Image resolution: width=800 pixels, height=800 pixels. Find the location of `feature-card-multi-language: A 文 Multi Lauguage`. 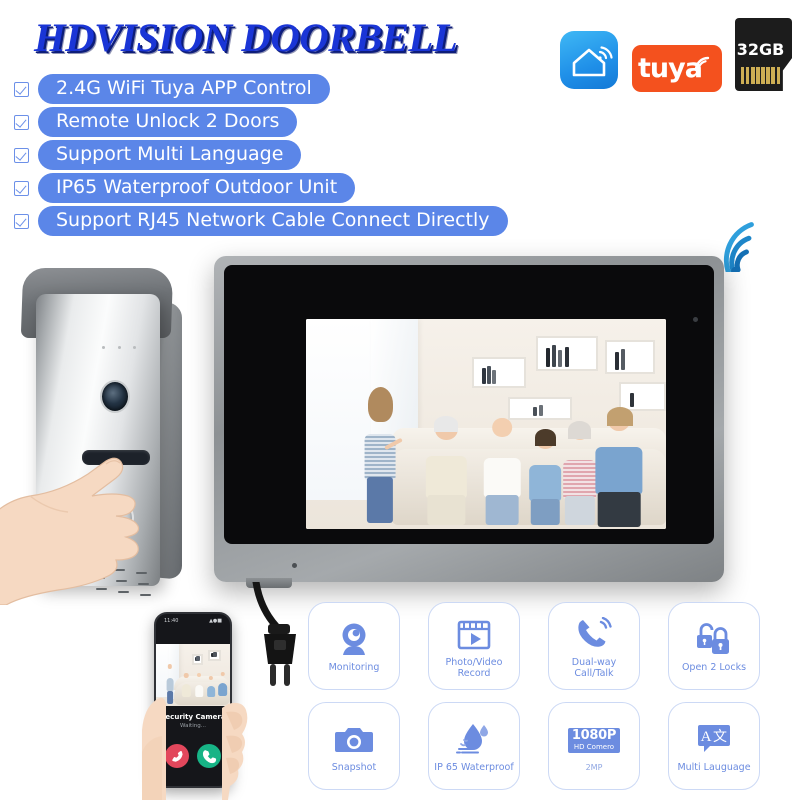

feature-card-multi-language: A 文 Multi Lauguage is located at coordinates (714, 746).